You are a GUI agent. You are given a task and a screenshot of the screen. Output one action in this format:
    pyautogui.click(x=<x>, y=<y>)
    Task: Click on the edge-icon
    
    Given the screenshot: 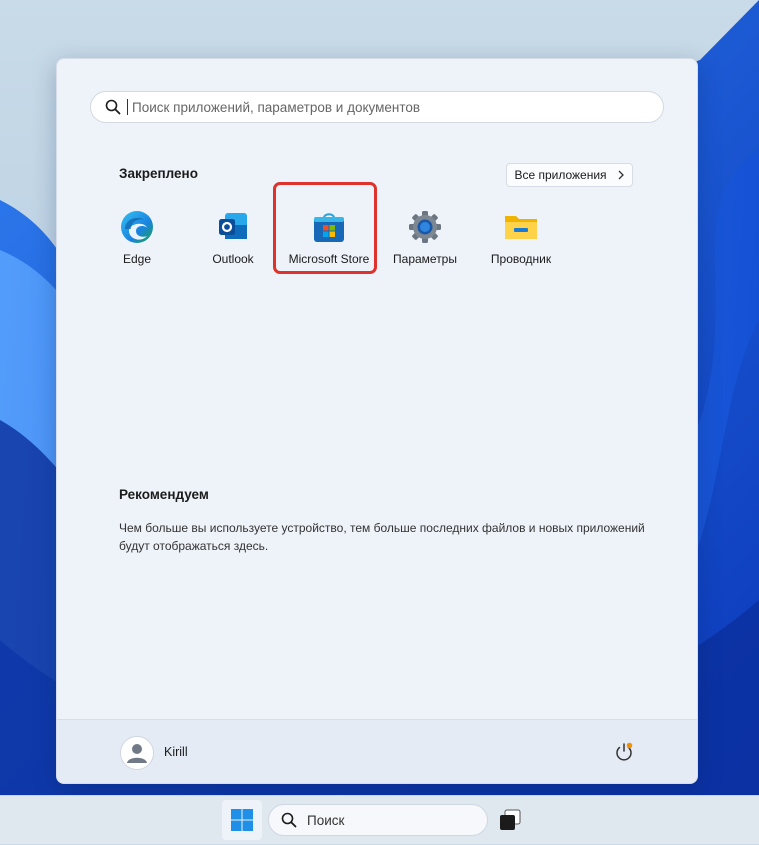 What is the action you would take?
    pyautogui.click(x=137, y=227)
    